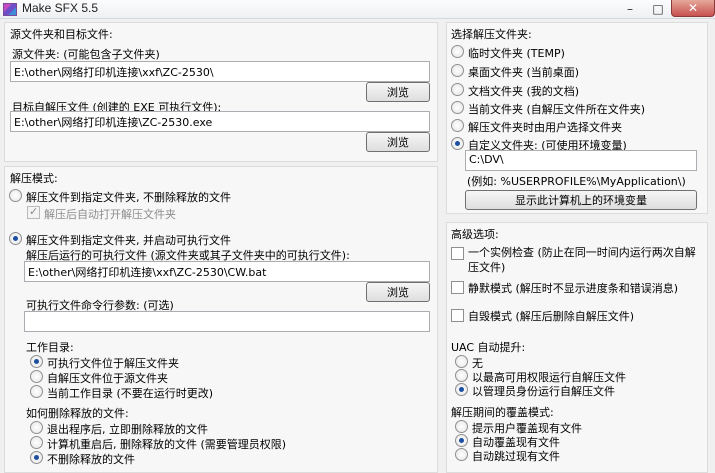 This screenshot has width=715, height=473. I want to click on silent-mode-checkbox, so click(457, 287).